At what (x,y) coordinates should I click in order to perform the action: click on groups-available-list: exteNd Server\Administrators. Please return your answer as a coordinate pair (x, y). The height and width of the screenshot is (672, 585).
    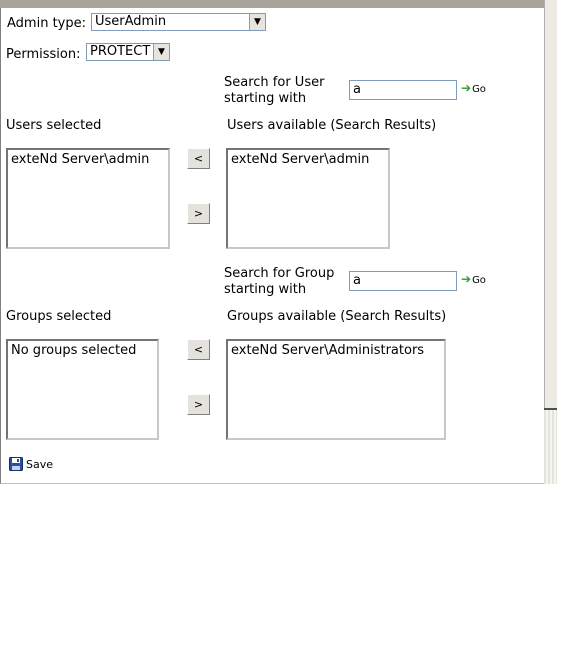
    Looking at the image, I should click on (336, 389).